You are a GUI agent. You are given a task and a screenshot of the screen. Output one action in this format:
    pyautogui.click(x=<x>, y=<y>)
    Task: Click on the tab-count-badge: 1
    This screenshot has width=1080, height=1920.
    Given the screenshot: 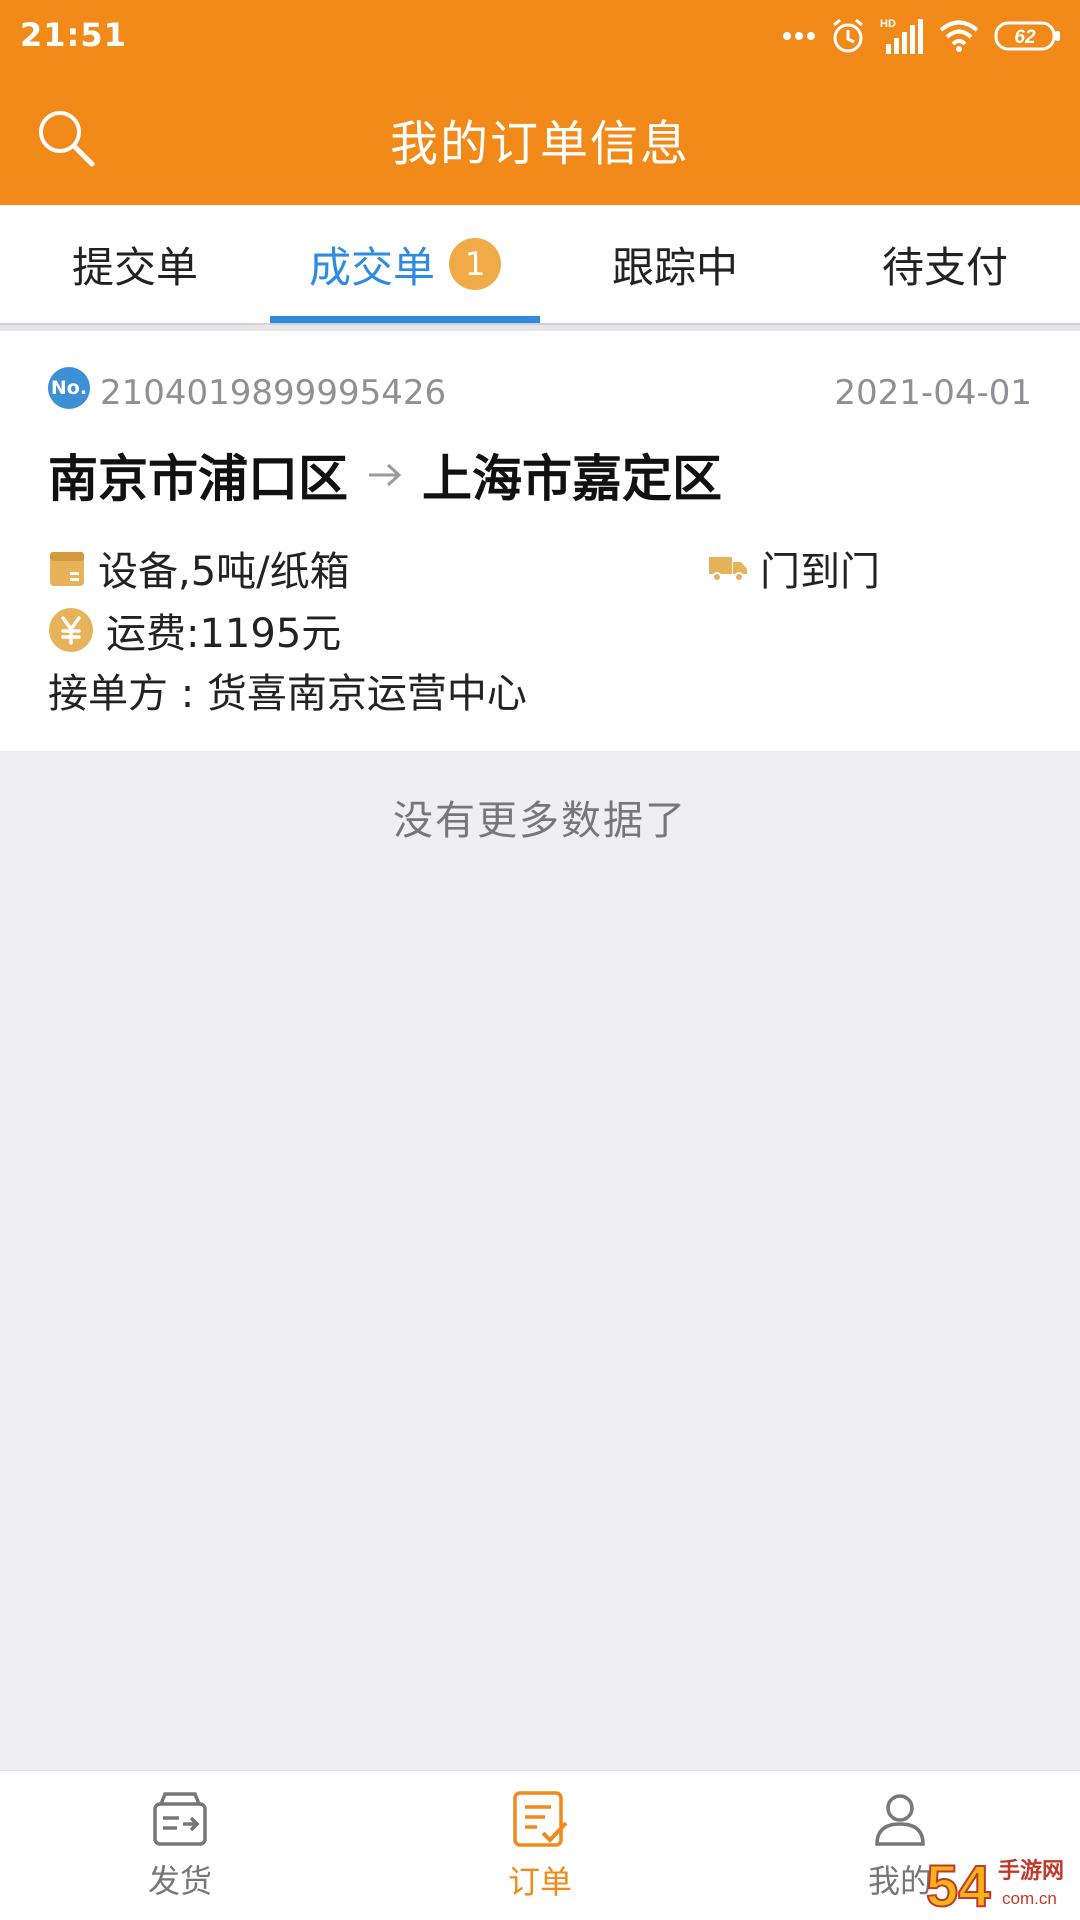 What is the action you would take?
    pyautogui.click(x=475, y=264)
    